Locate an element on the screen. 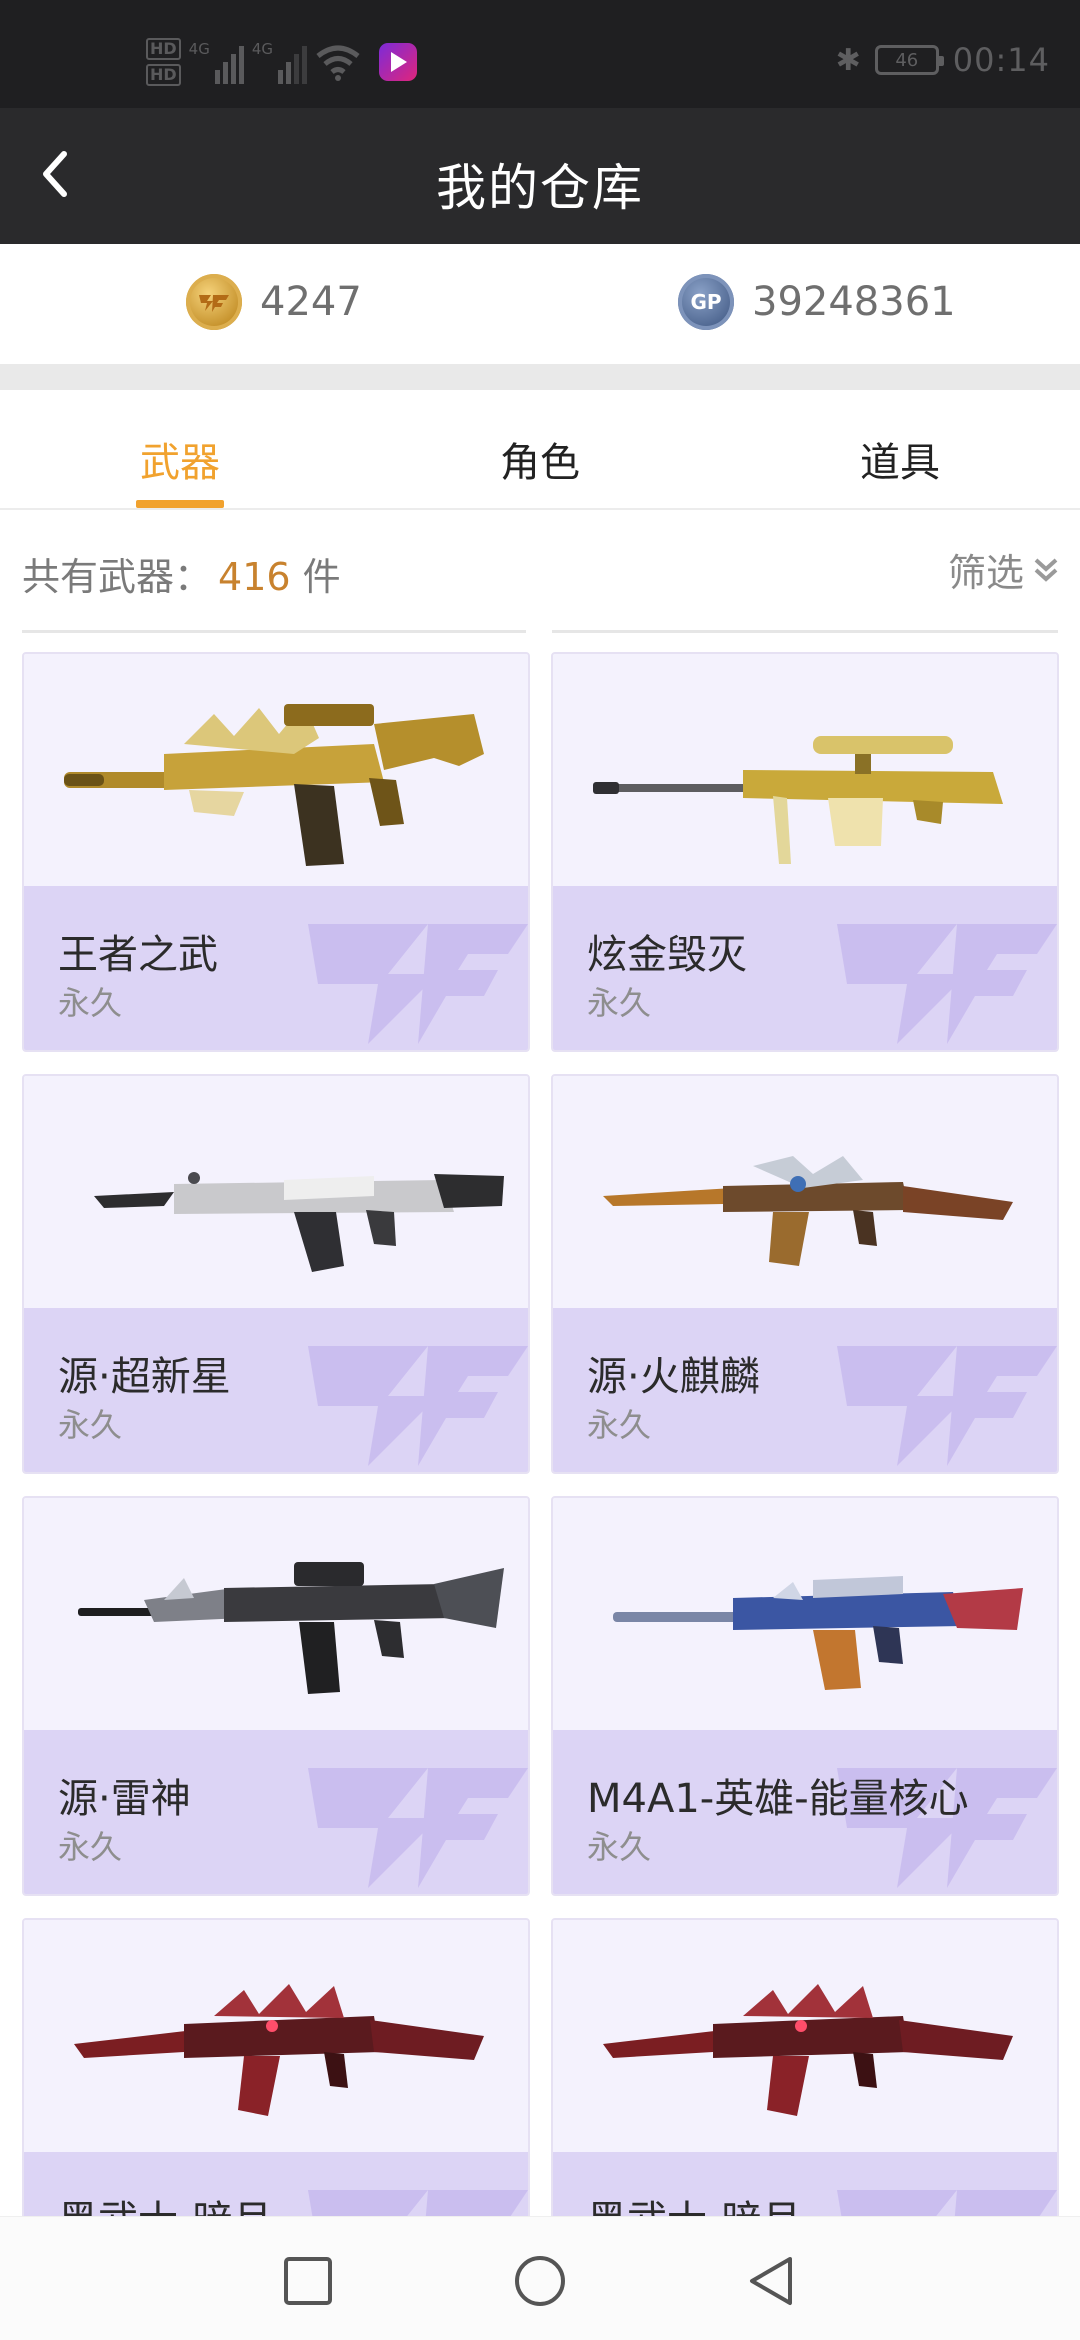 Image resolution: width=1080 pixels, height=2340 pixels. double-chevron-down-icon is located at coordinates (1046, 570).